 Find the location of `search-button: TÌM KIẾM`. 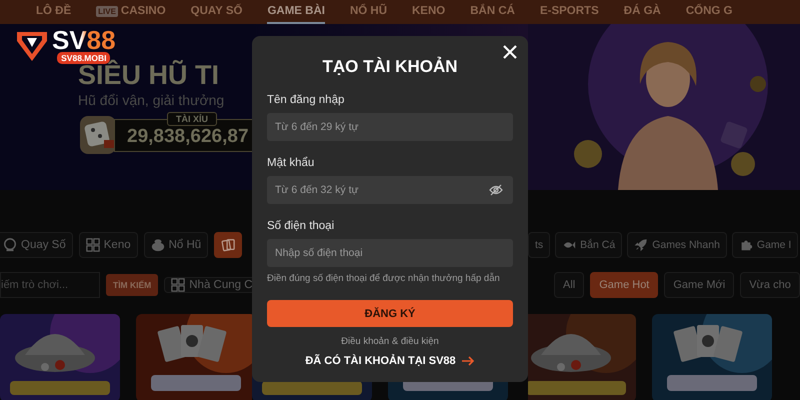

search-button: TÌM KIẾM is located at coordinates (132, 285).